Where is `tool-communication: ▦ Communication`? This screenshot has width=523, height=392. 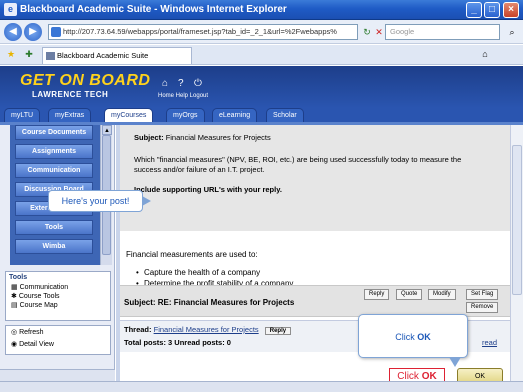
tool-communication: ▦ Communication is located at coordinates (58, 287).